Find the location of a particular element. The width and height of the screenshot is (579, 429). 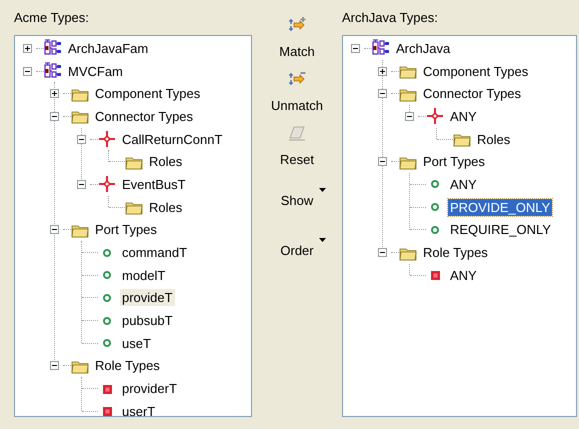

match-icon is located at coordinates (297, 25).